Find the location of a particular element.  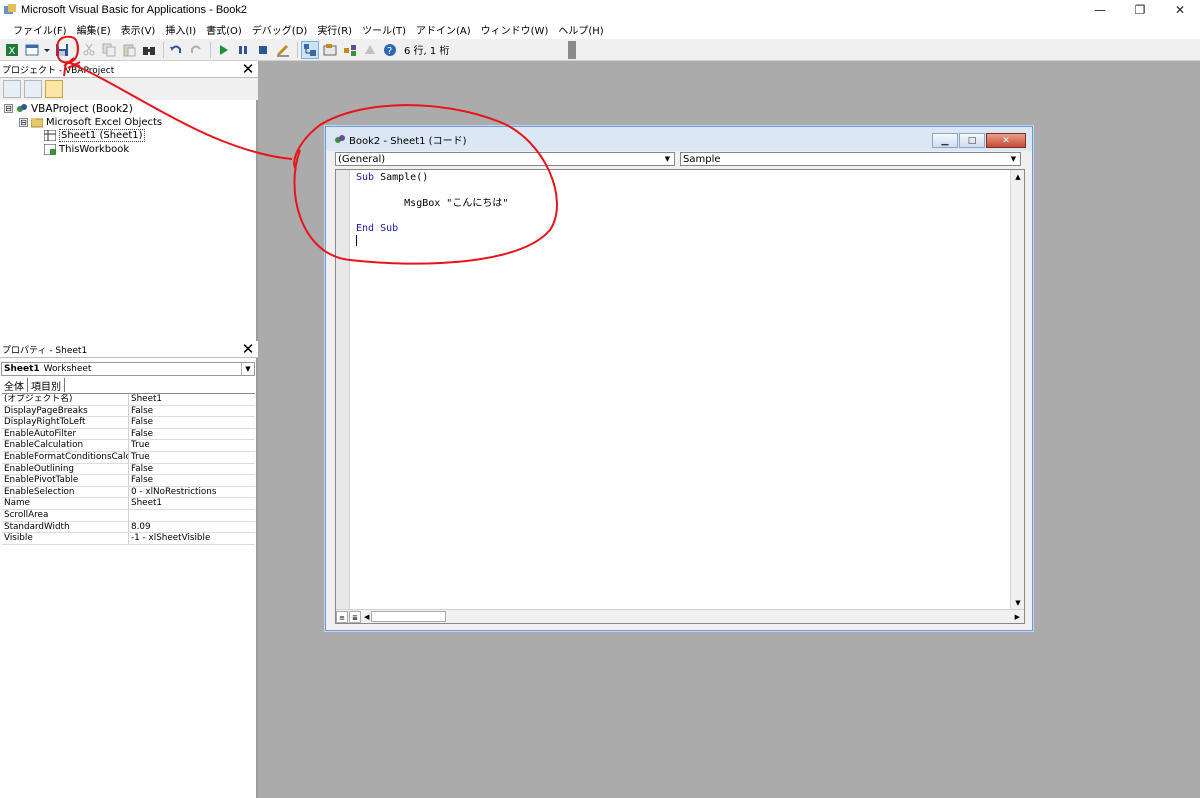

close-window-button: ✕ is located at coordinates (1180, 10).